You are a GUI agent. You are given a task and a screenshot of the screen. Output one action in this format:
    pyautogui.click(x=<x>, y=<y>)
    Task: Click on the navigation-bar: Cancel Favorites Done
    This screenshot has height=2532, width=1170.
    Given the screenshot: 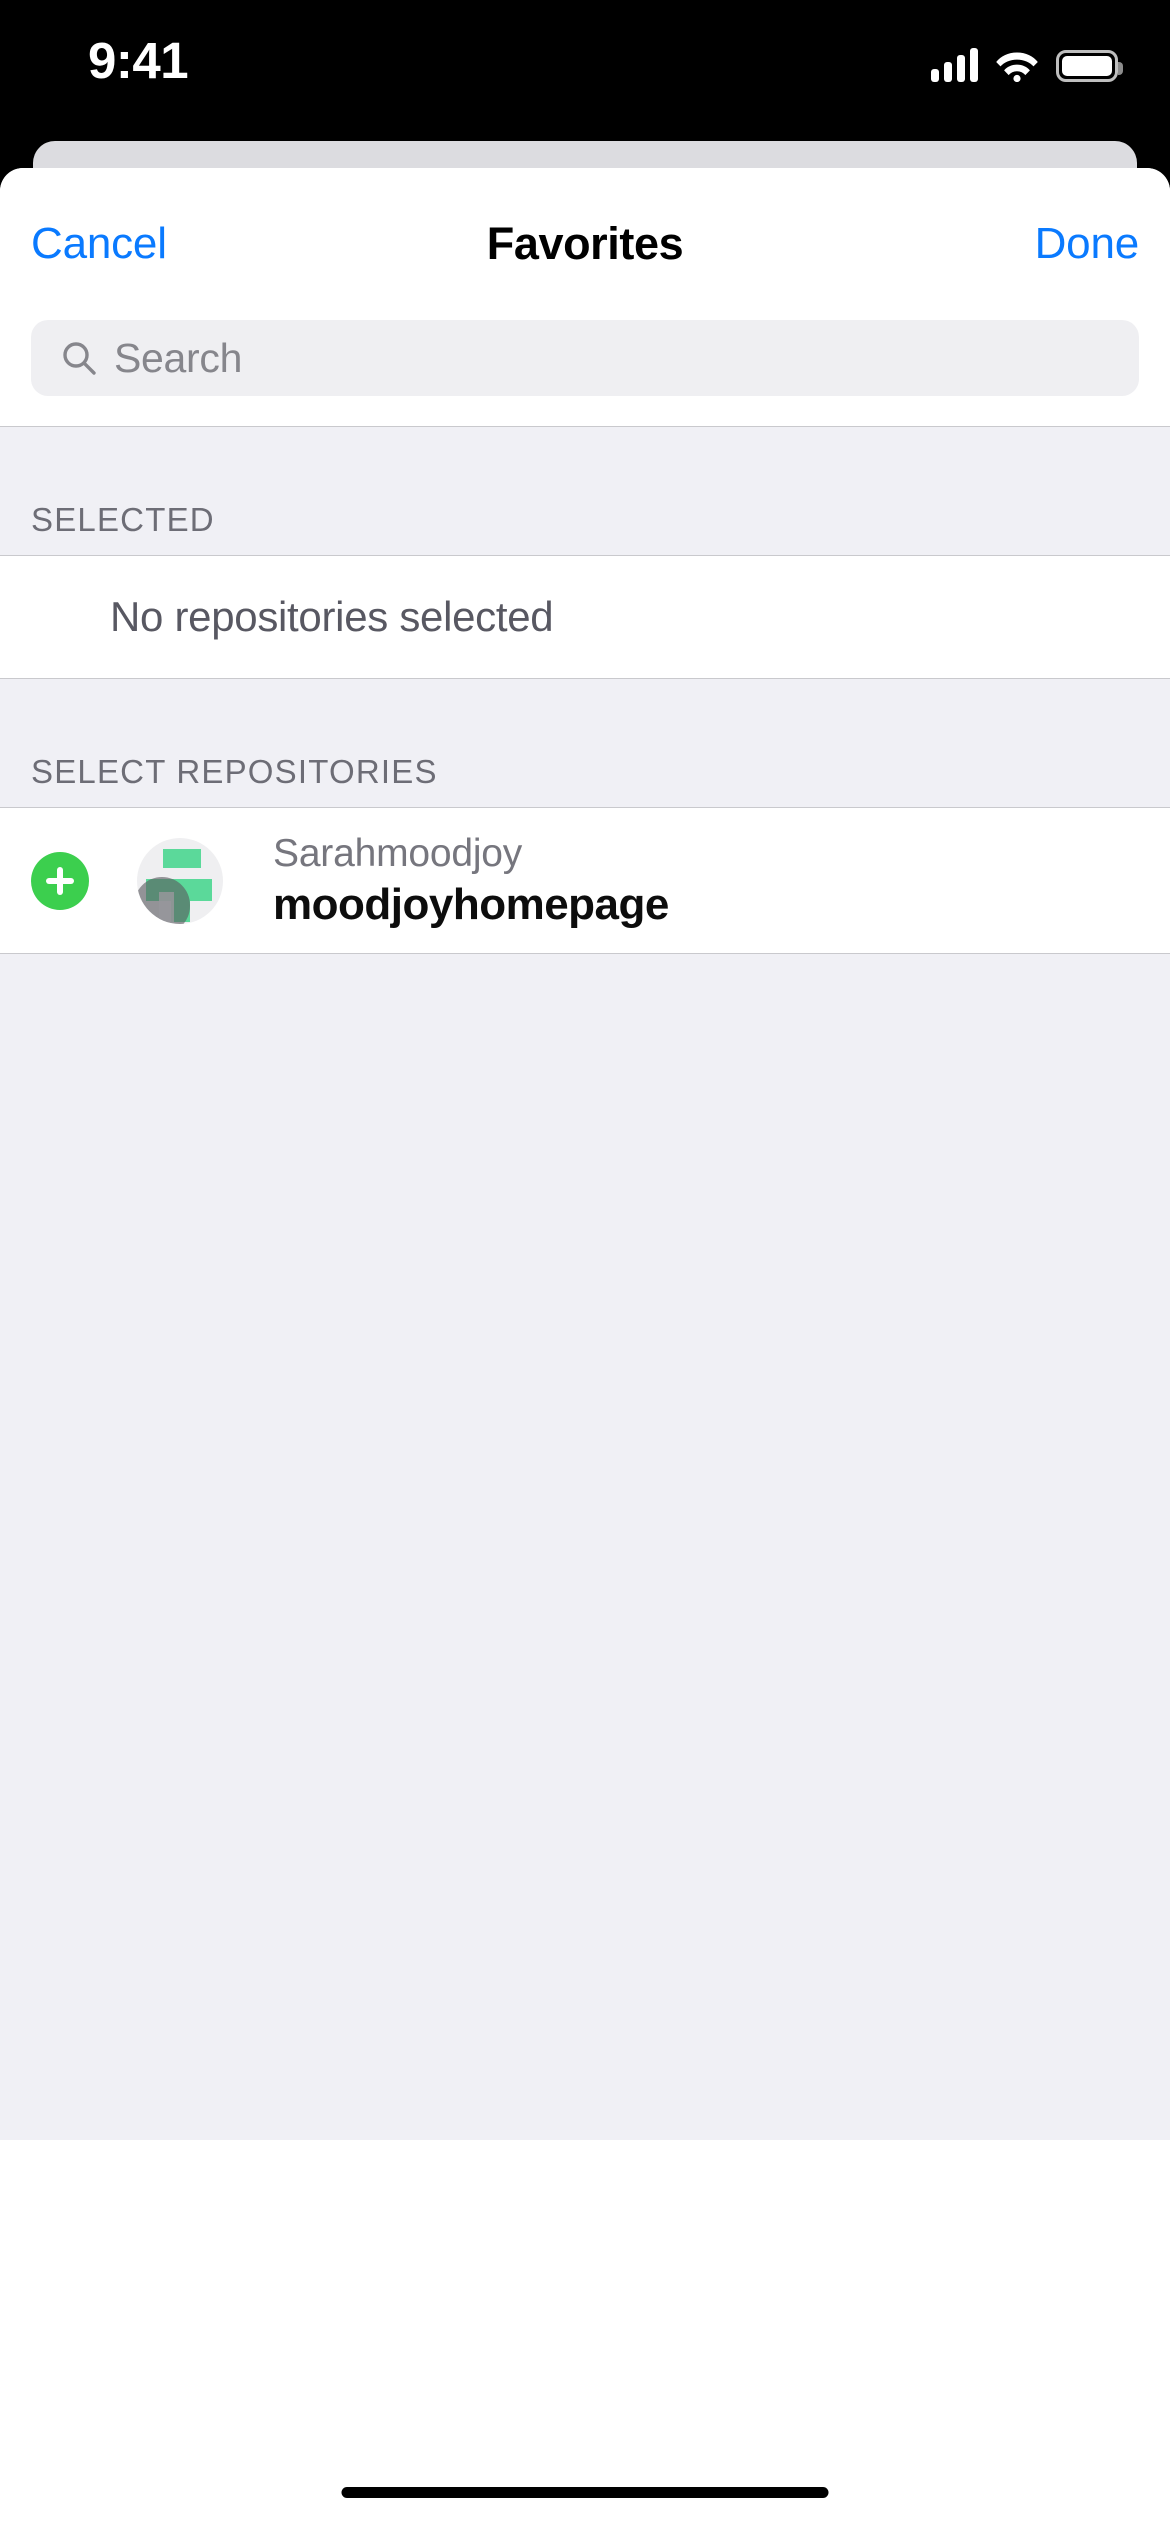 What is the action you would take?
    pyautogui.click(x=585, y=244)
    